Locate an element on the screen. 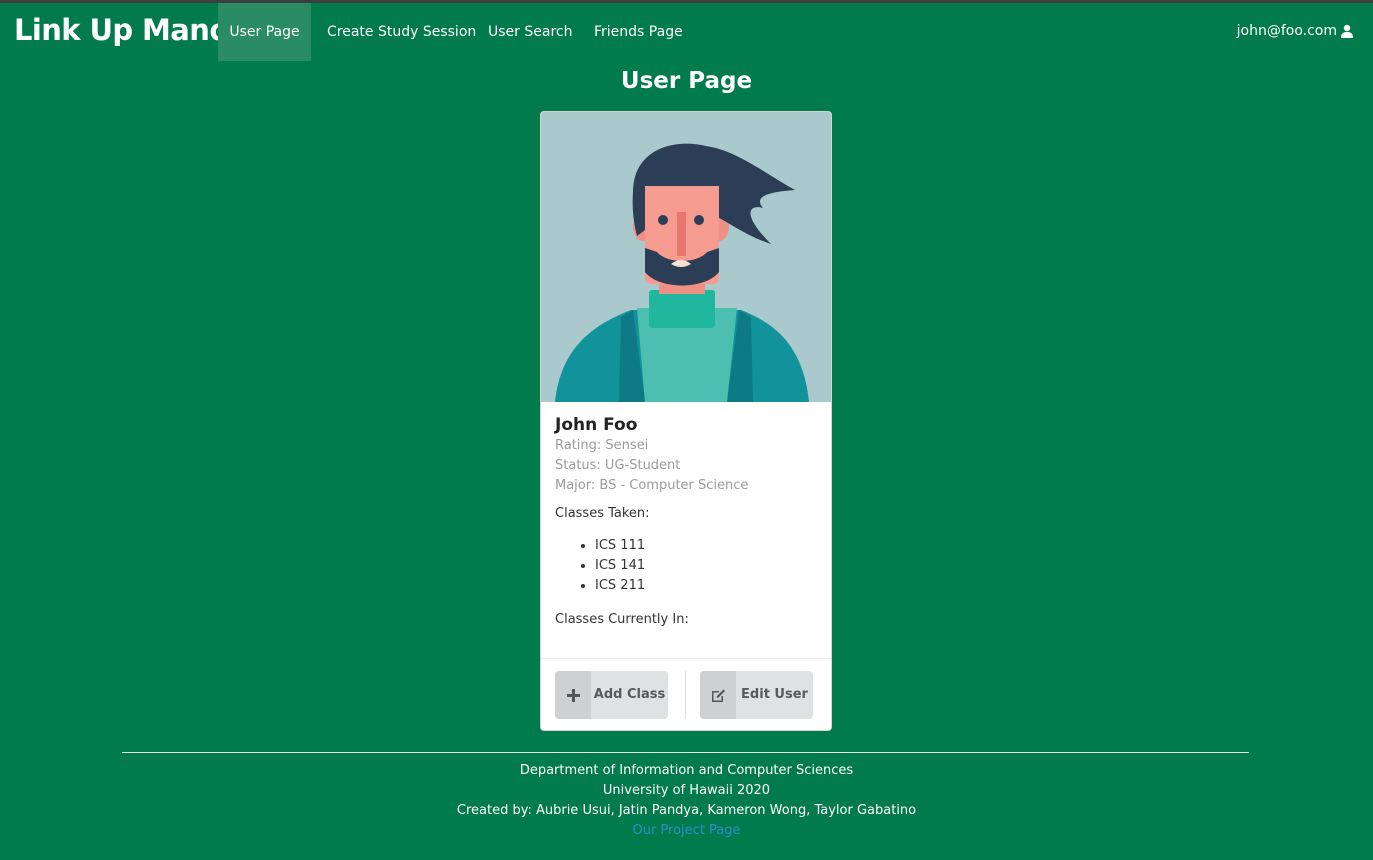  user-rating: Rating: Sensei is located at coordinates (602, 445).